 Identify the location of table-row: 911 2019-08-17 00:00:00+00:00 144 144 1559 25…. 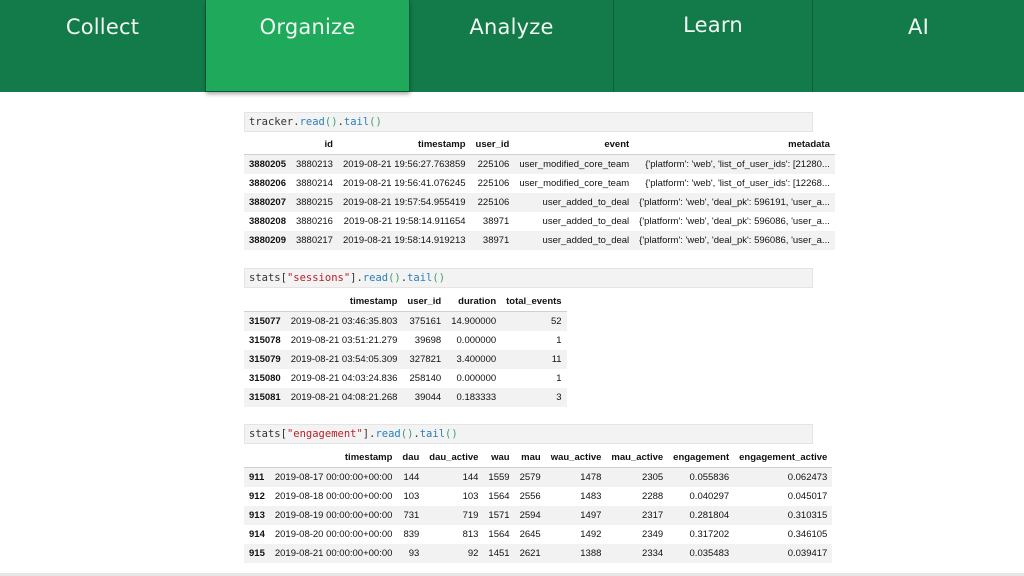
(538, 477).